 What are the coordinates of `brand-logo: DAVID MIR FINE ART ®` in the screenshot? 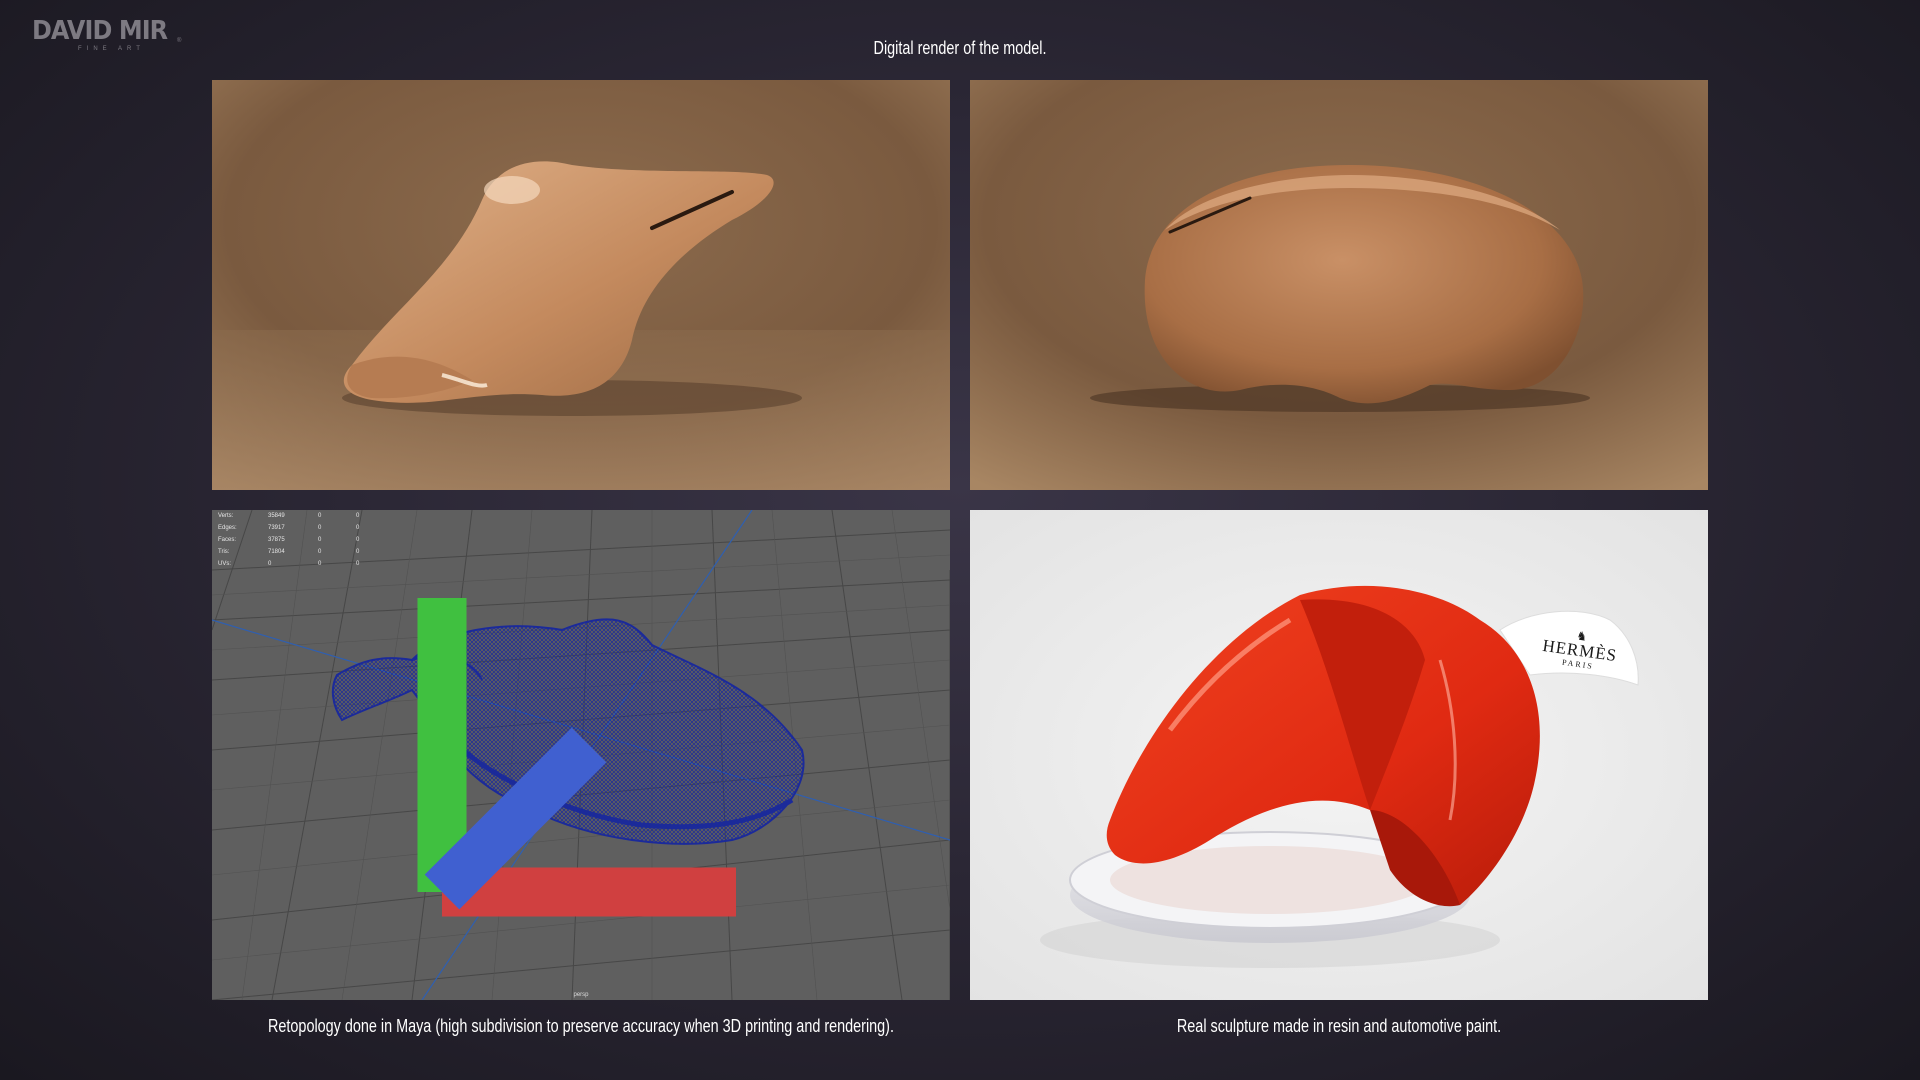 It's located at (107, 35).